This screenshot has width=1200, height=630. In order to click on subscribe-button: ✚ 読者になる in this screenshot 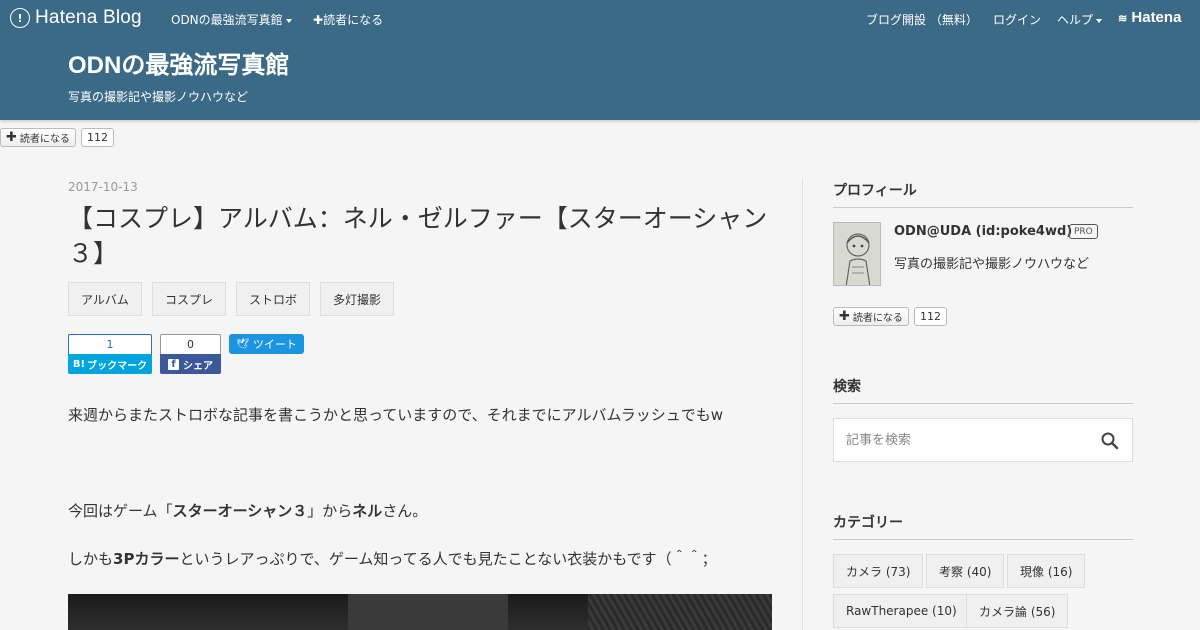, I will do `click(38, 137)`.